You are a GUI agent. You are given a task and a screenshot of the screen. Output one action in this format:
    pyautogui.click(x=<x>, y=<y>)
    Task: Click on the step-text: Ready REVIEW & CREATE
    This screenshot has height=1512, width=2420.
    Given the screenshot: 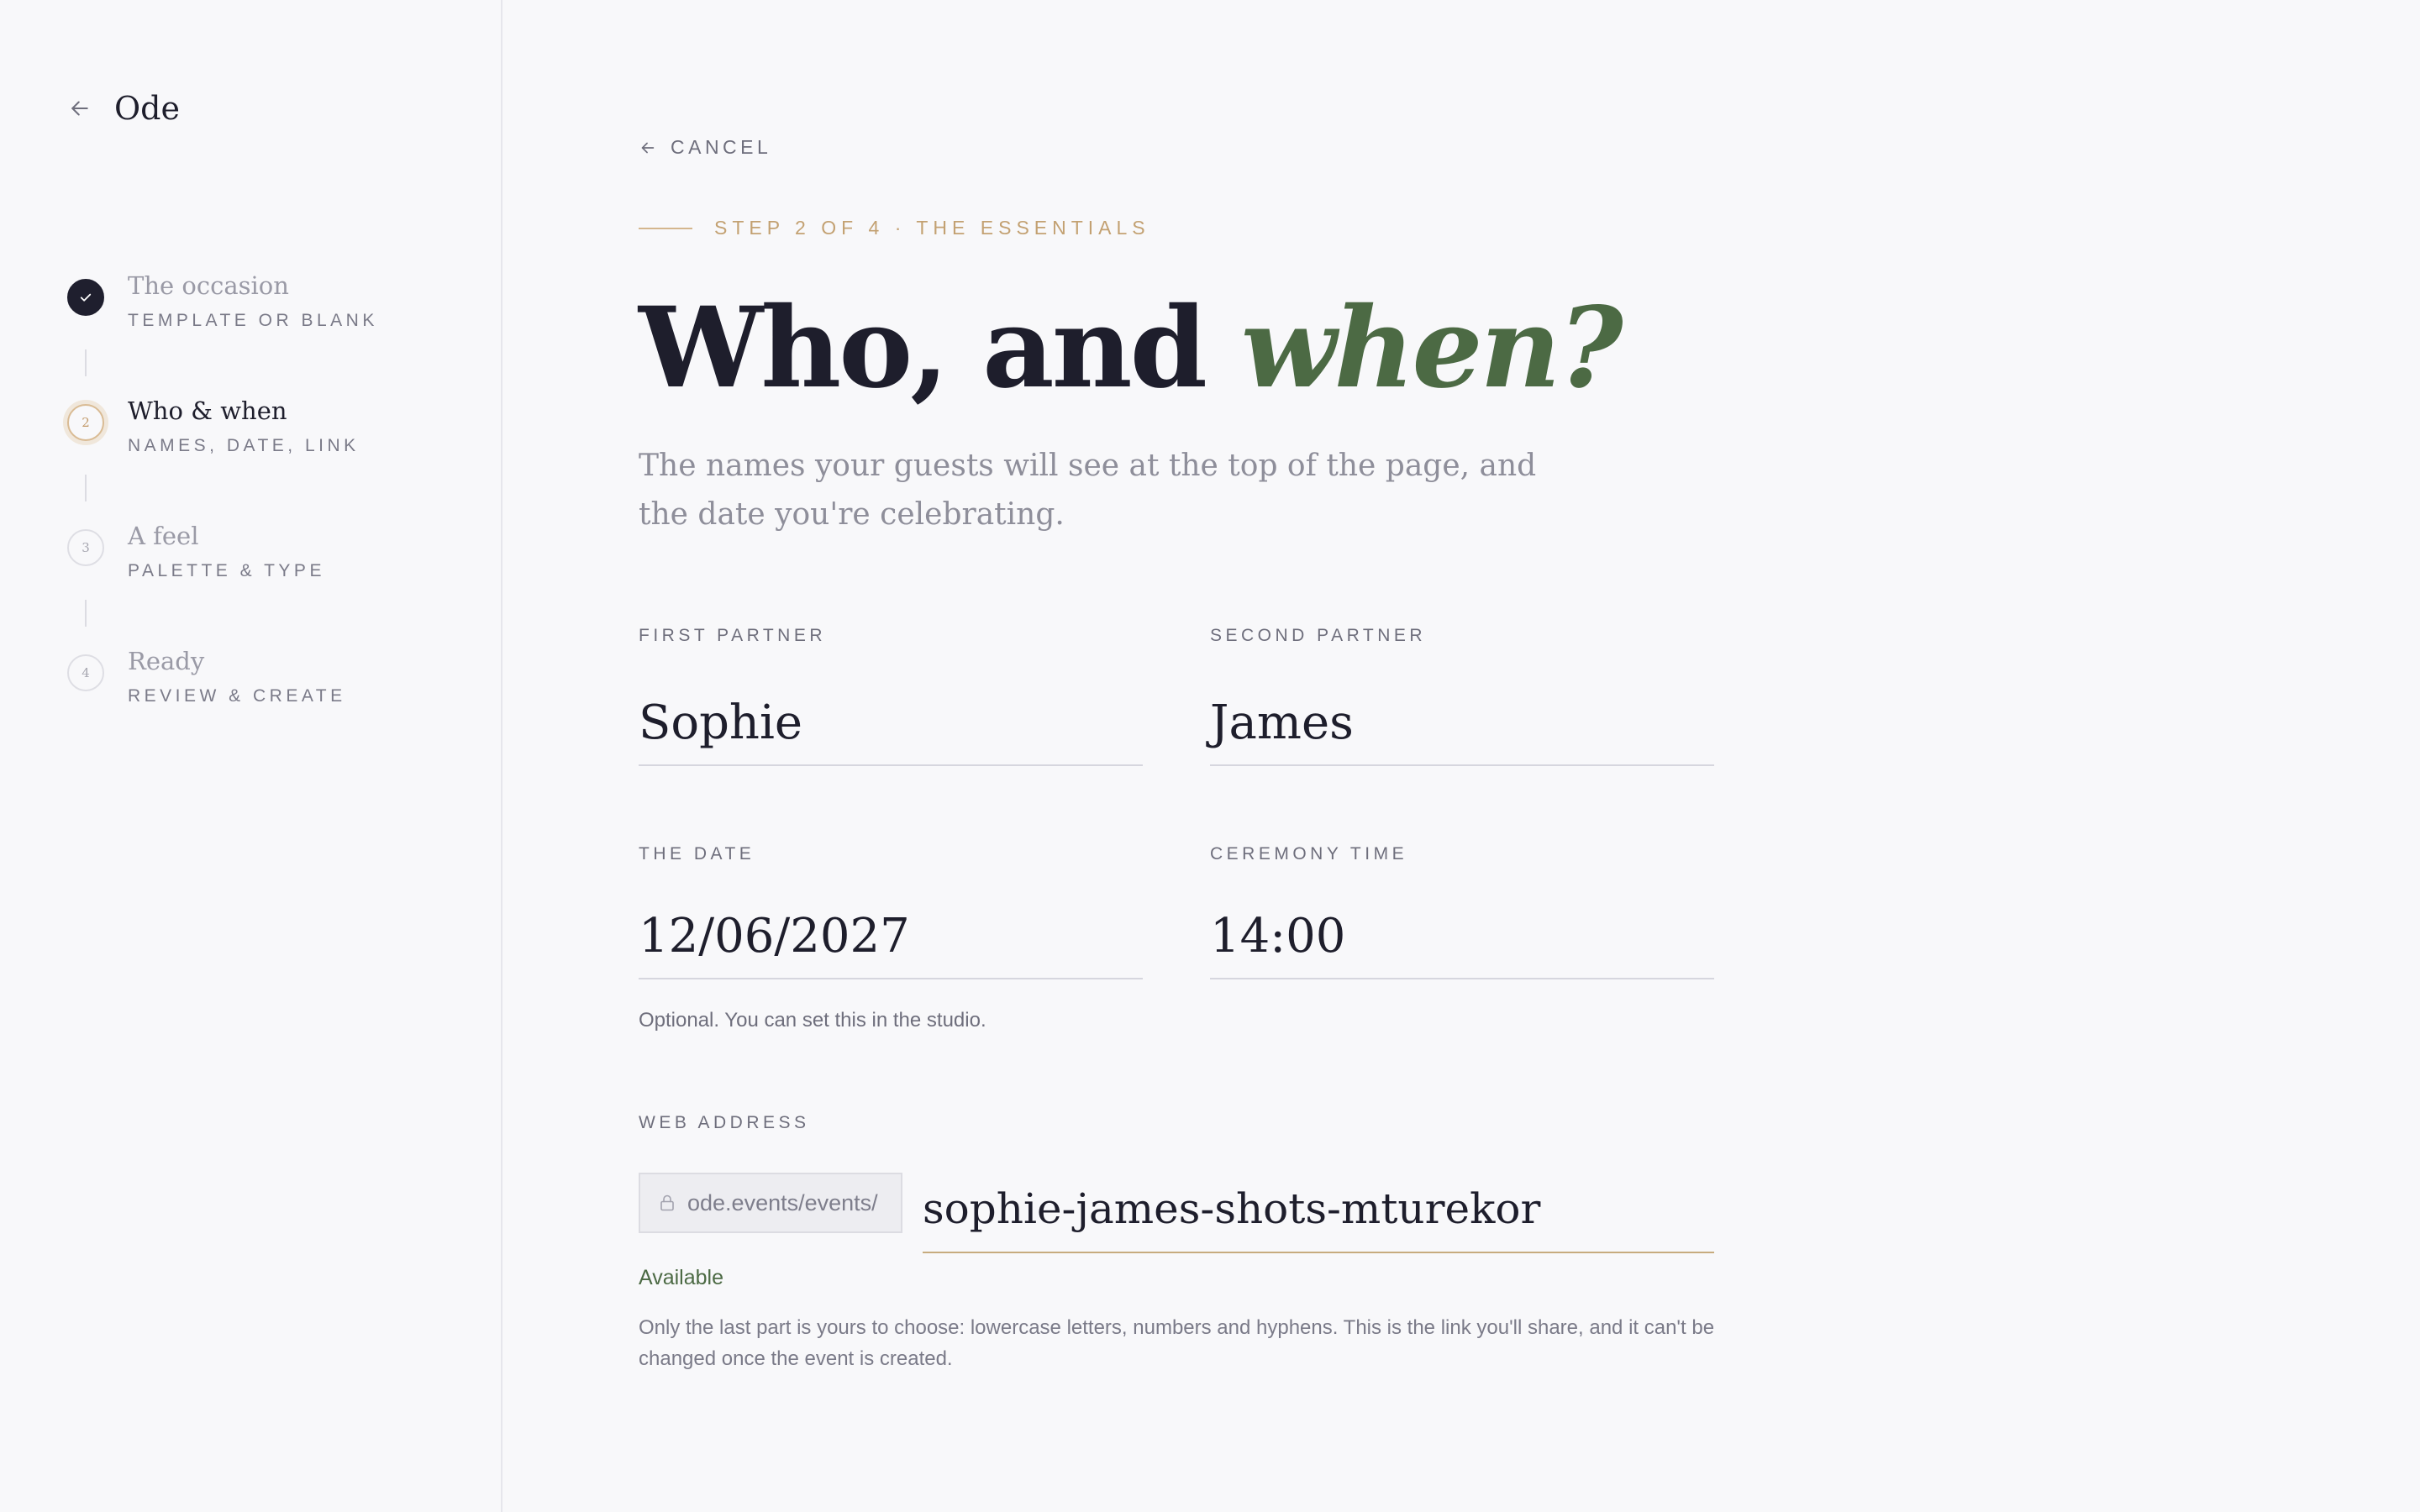 What is the action you would take?
    pyautogui.click(x=237, y=674)
    